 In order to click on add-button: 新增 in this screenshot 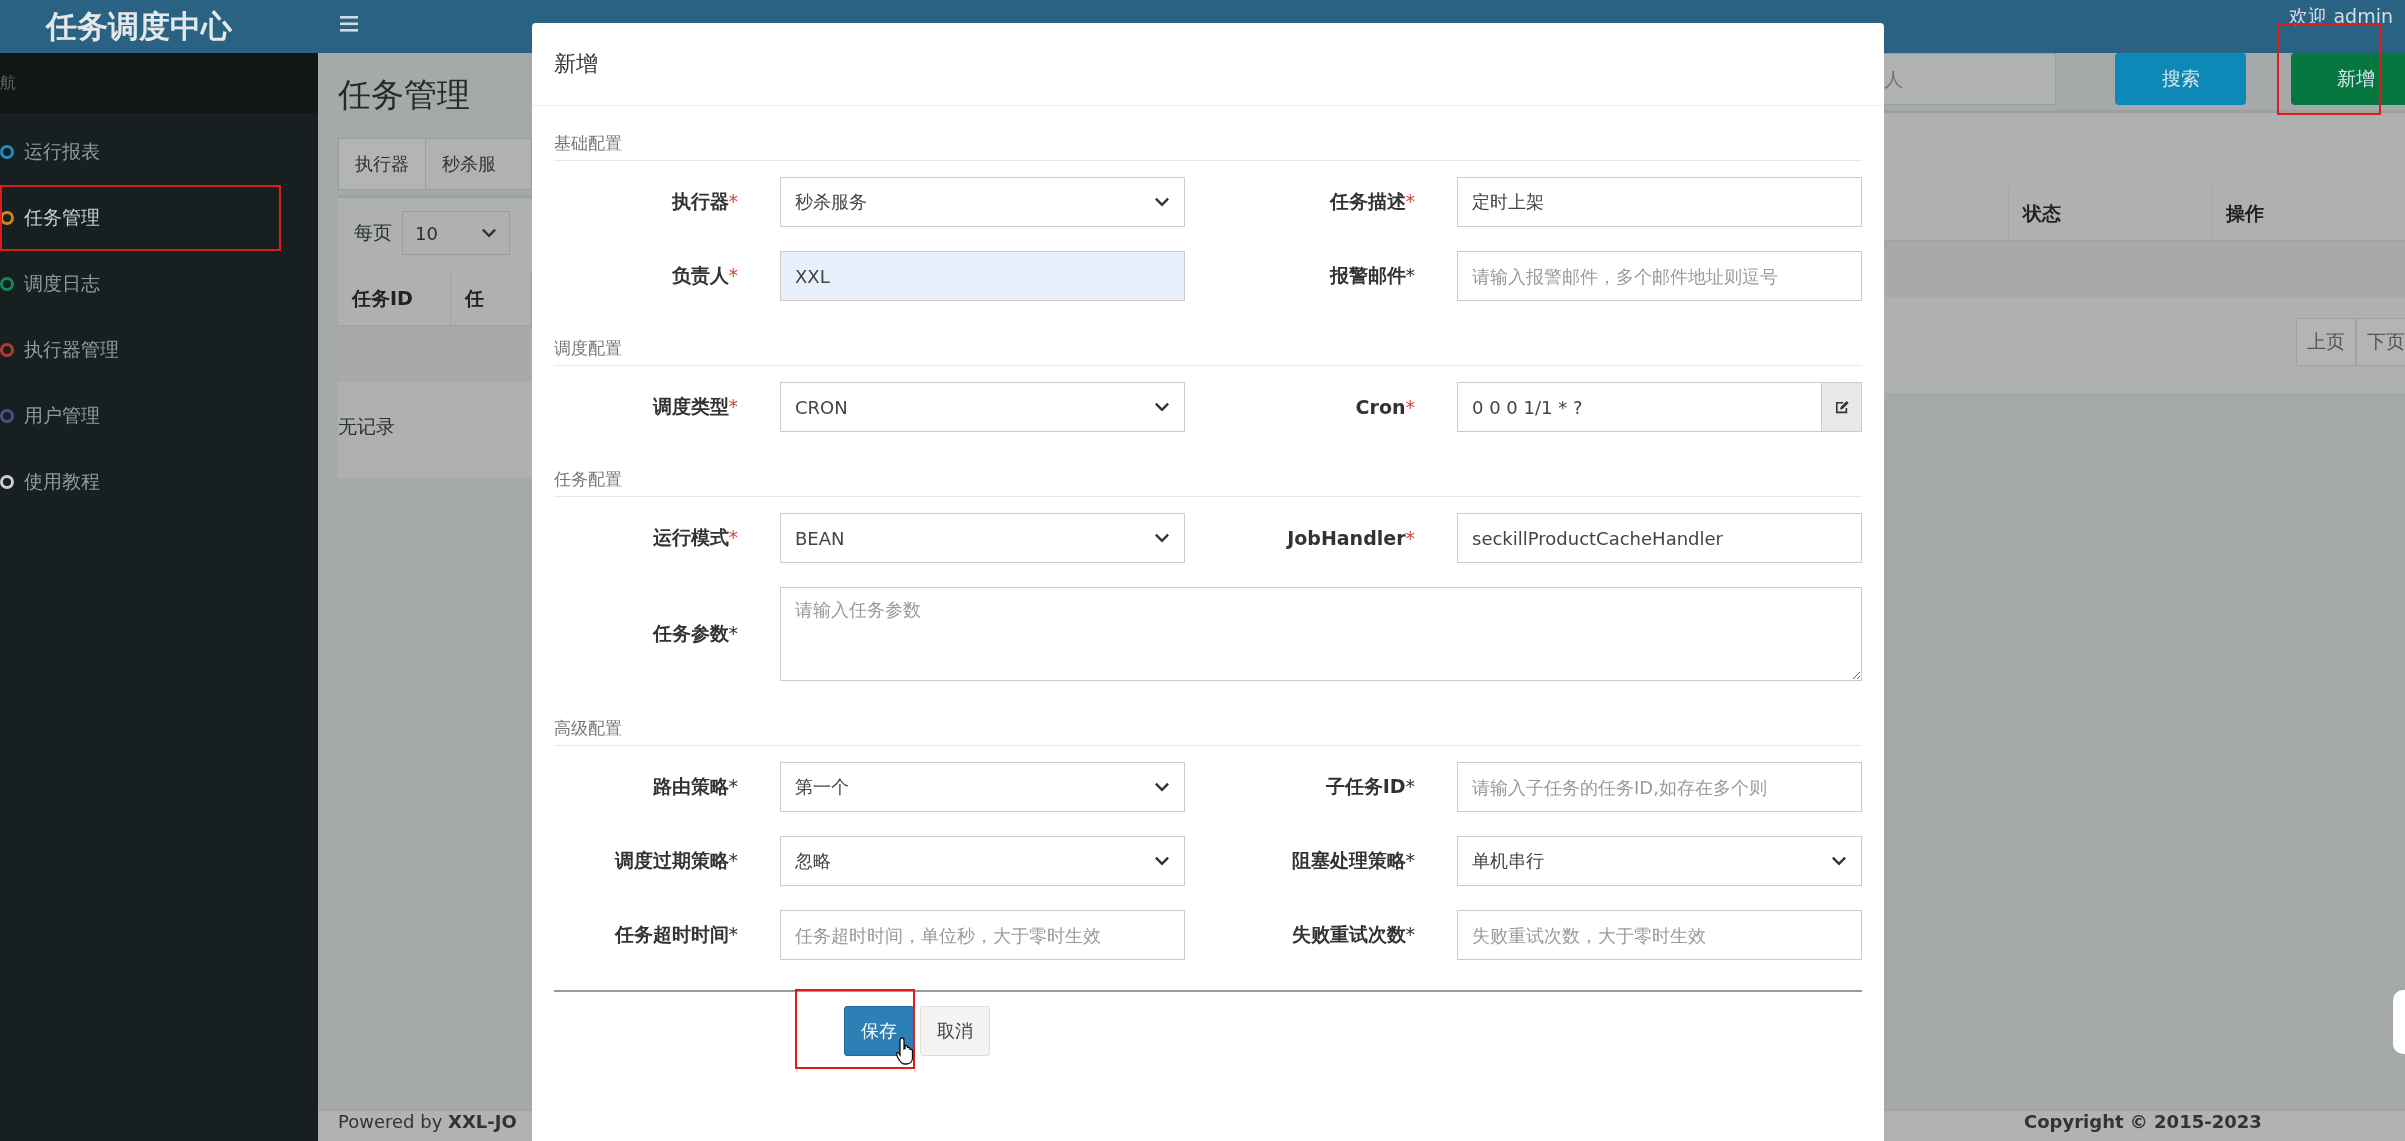, I will do `click(2348, 79)`.